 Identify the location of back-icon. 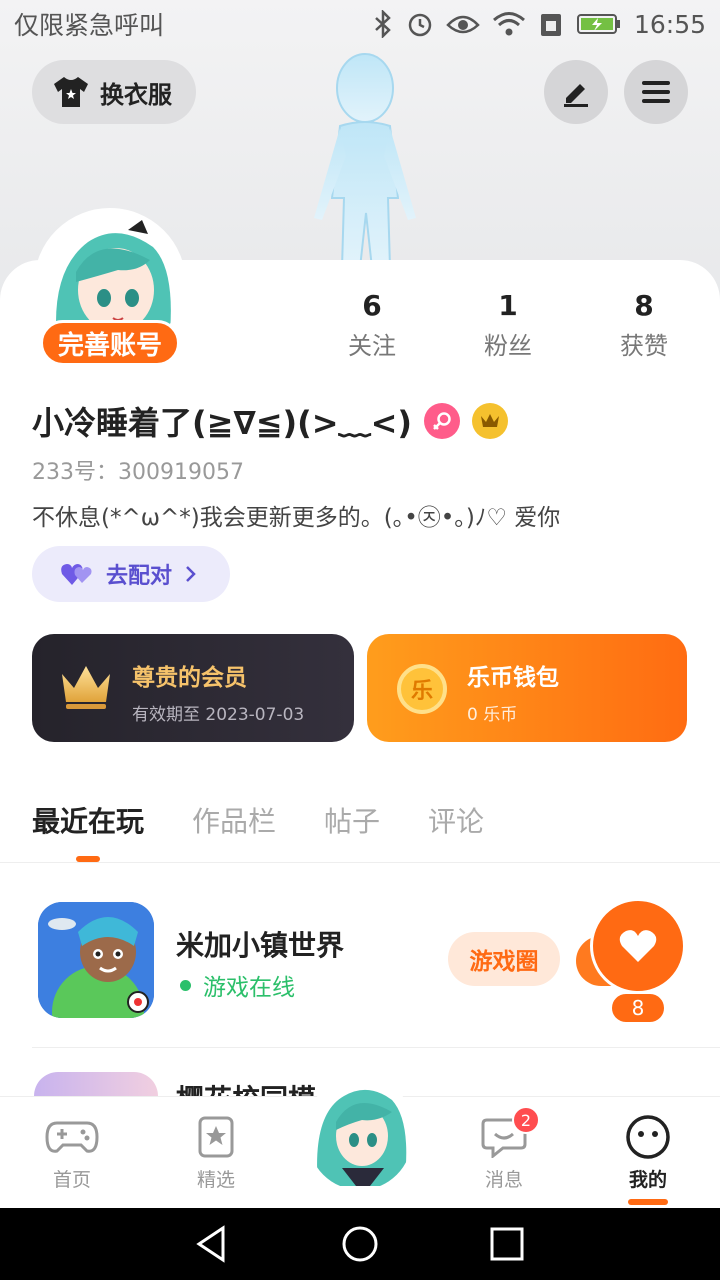
(213, 1244).